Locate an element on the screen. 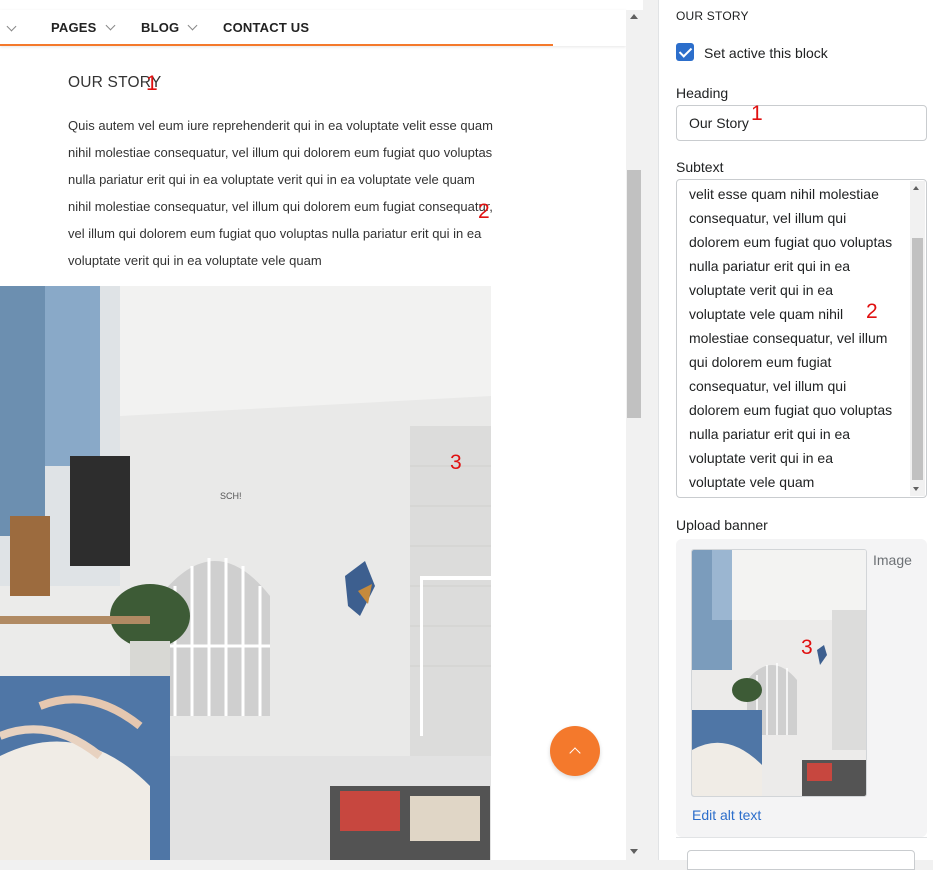 This screenshot has width=933, height=870. nav-item-blog: BLOG is located at coordinates (169, 27).